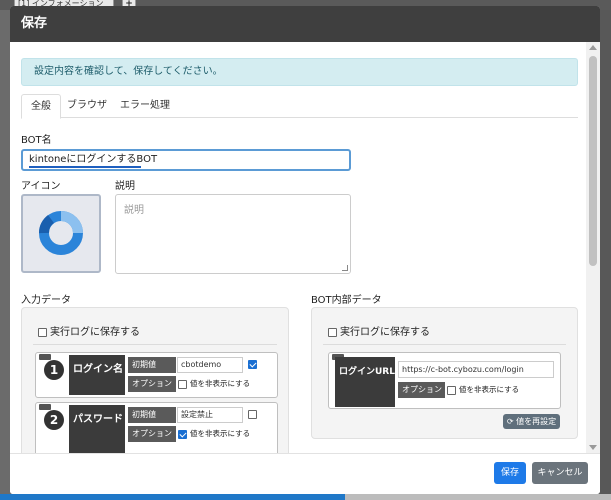  What do you see at coordinates (97, 429) in the screenshot?
I see `item-name: パスワード` at bounding box center [97, 429].